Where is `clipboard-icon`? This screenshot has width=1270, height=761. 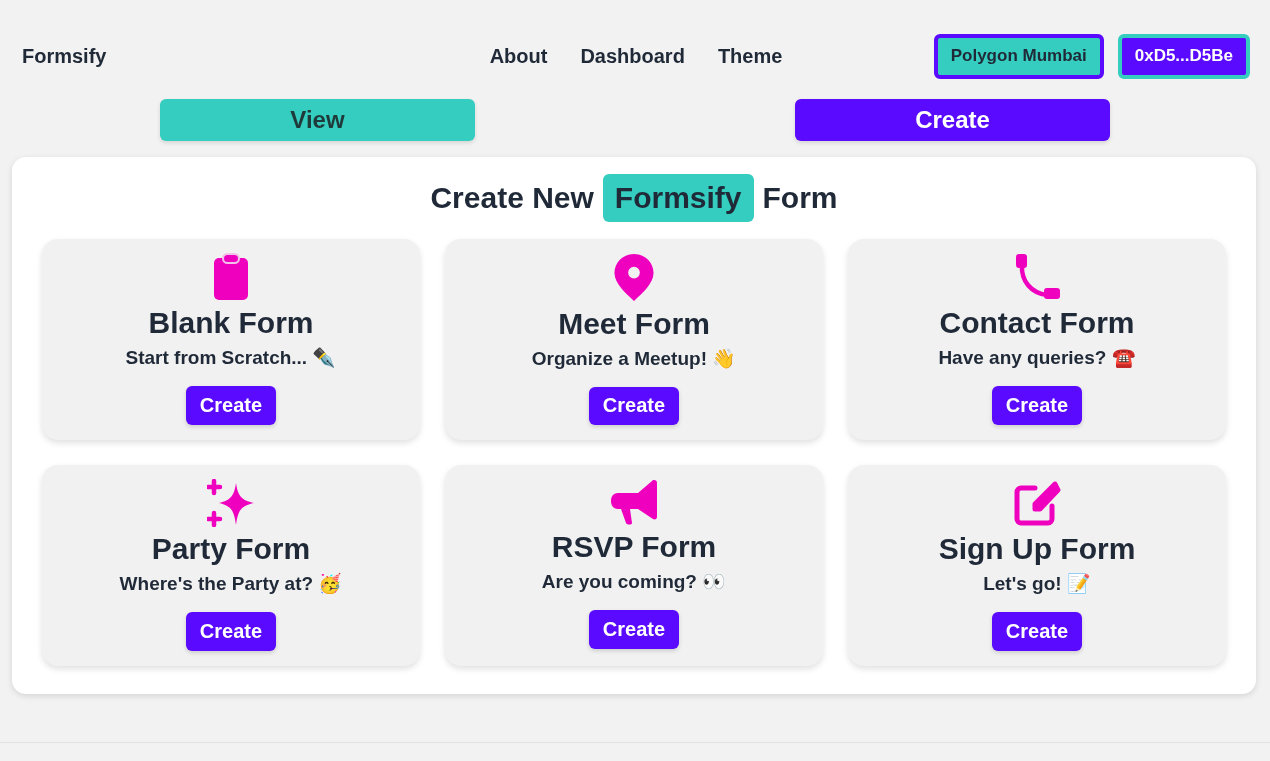 clipboard-icon is located at coordinates (231, 277).